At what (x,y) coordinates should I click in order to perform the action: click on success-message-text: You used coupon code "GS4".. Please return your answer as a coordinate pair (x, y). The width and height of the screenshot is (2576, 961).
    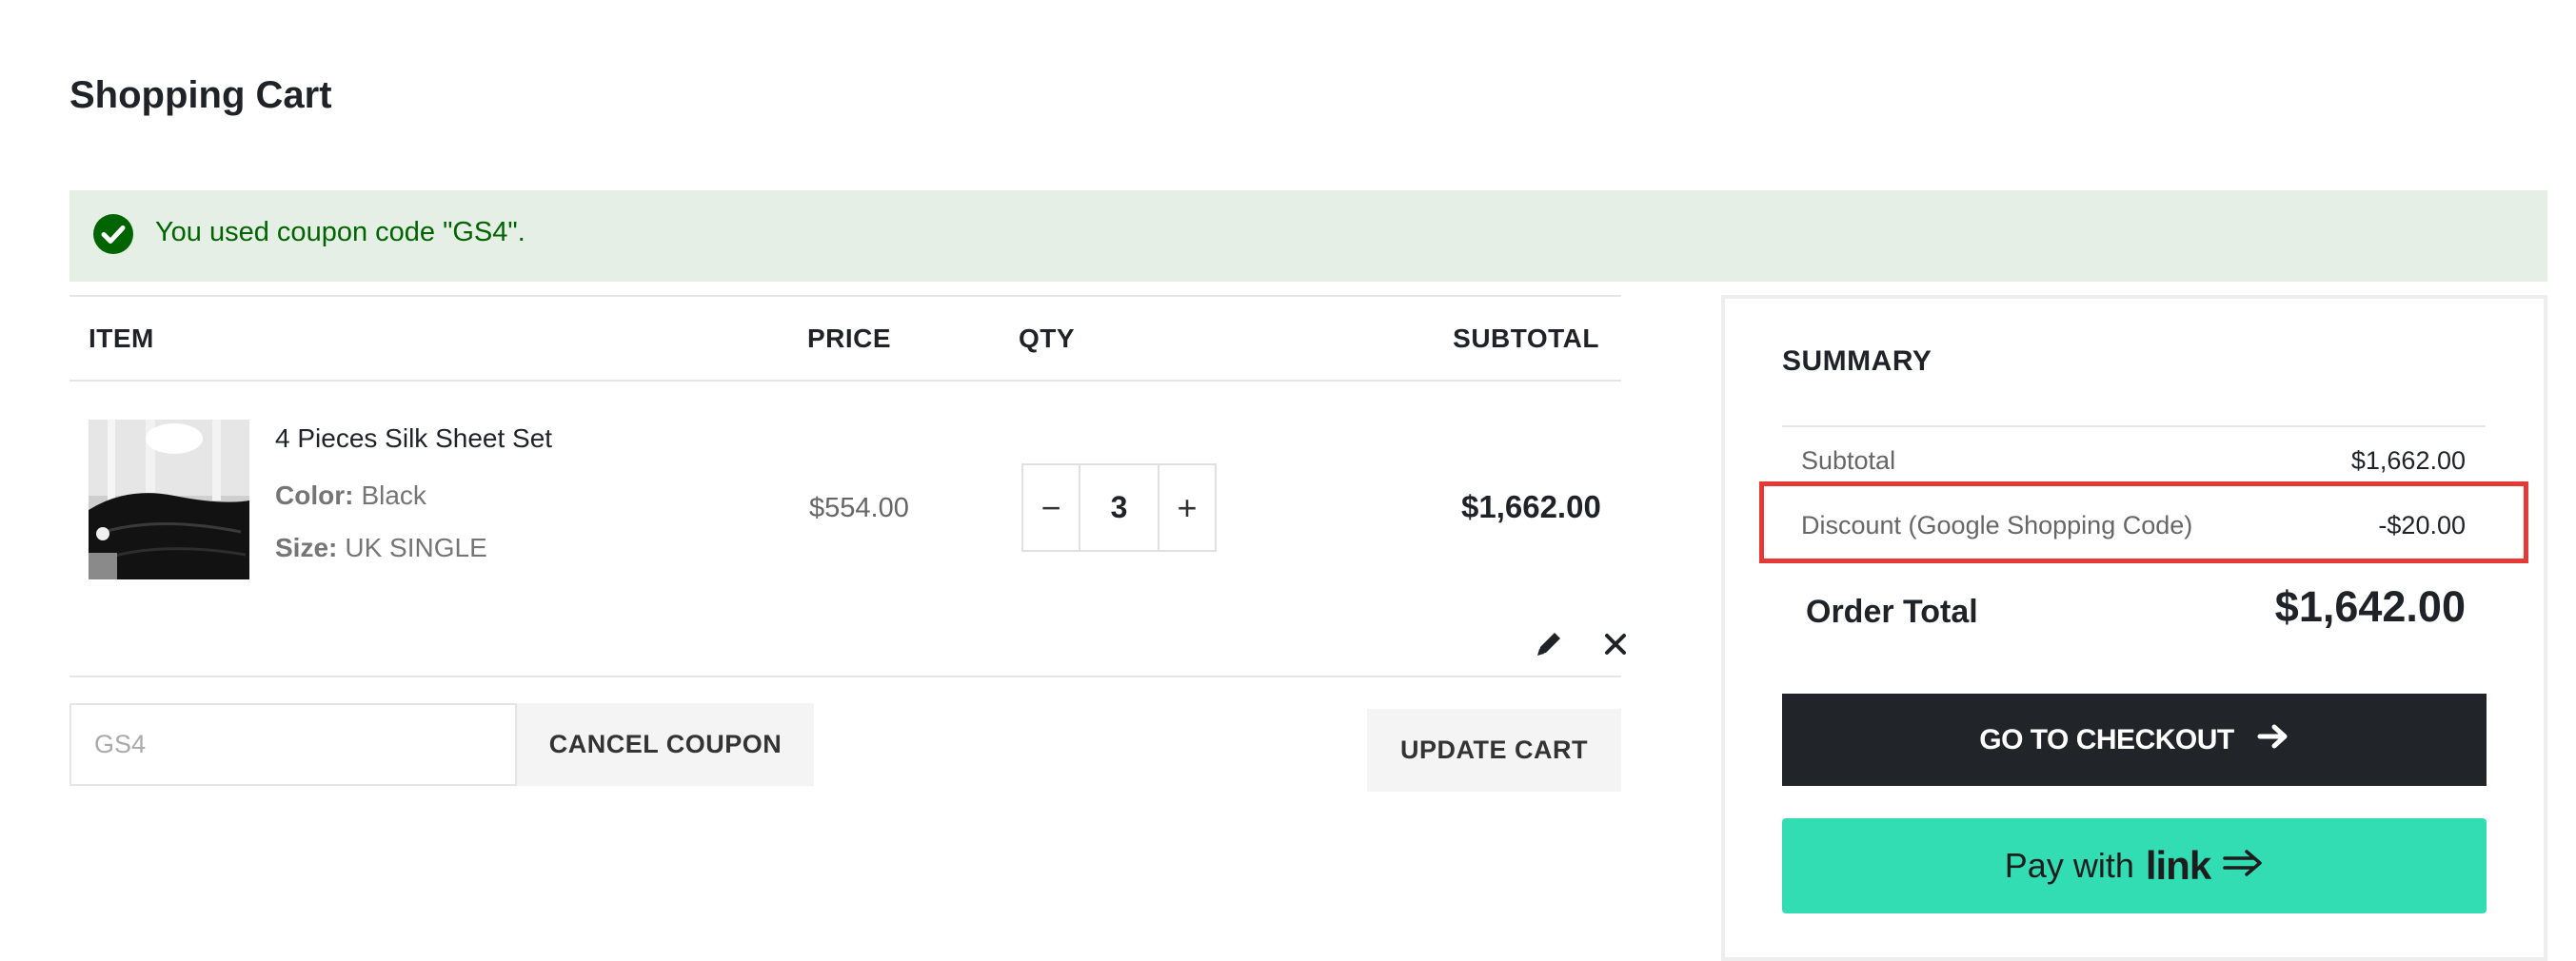
    Looking at the image, I should click on (340, 232).